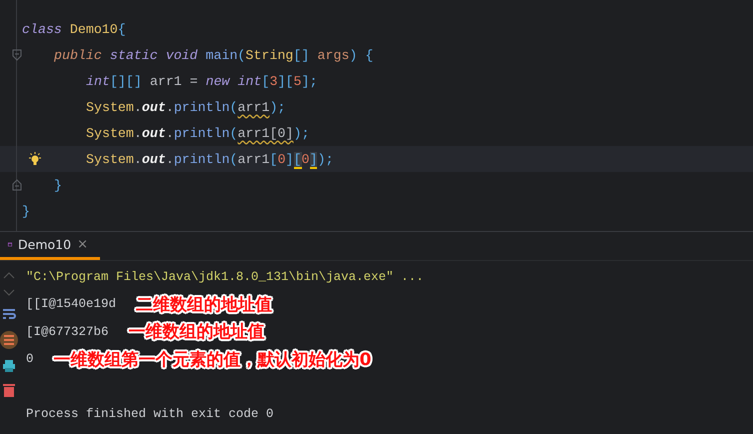 This screenshot has width=753, height=434. What do you see at coordinates (82, 244) in the screenshot?
I see `close-icon: ×` at bounding box center [82, 244].